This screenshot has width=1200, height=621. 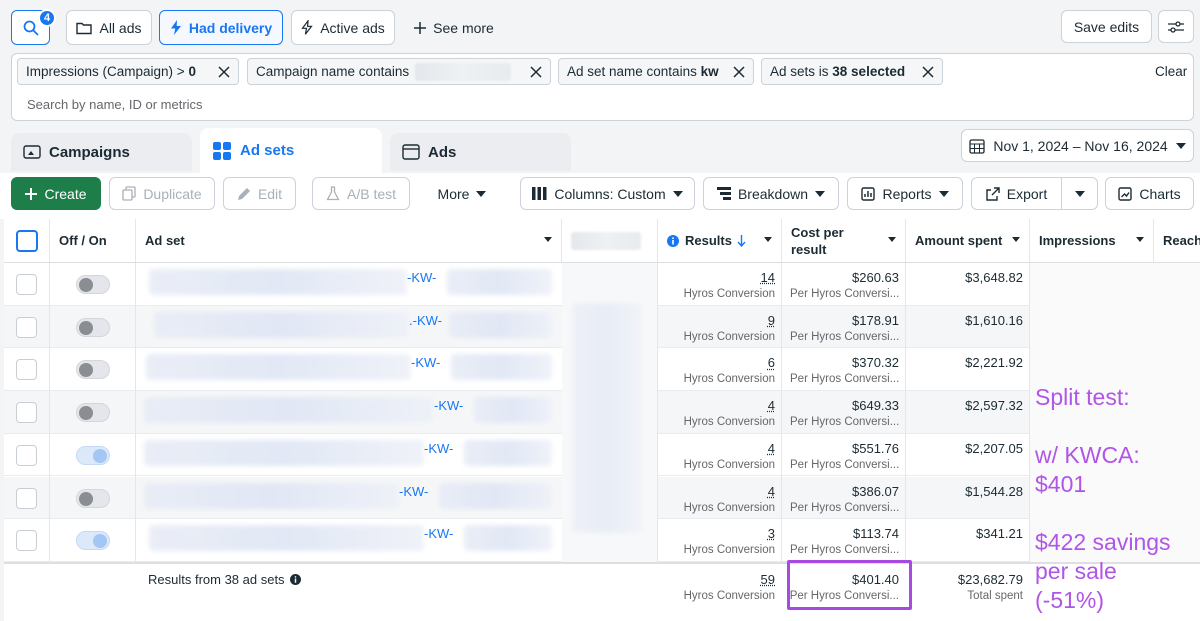 What do you see at coordinates (93, 241) in the screenshot?
I see `header-offon: Off / On` at bounding box center [93, 241].